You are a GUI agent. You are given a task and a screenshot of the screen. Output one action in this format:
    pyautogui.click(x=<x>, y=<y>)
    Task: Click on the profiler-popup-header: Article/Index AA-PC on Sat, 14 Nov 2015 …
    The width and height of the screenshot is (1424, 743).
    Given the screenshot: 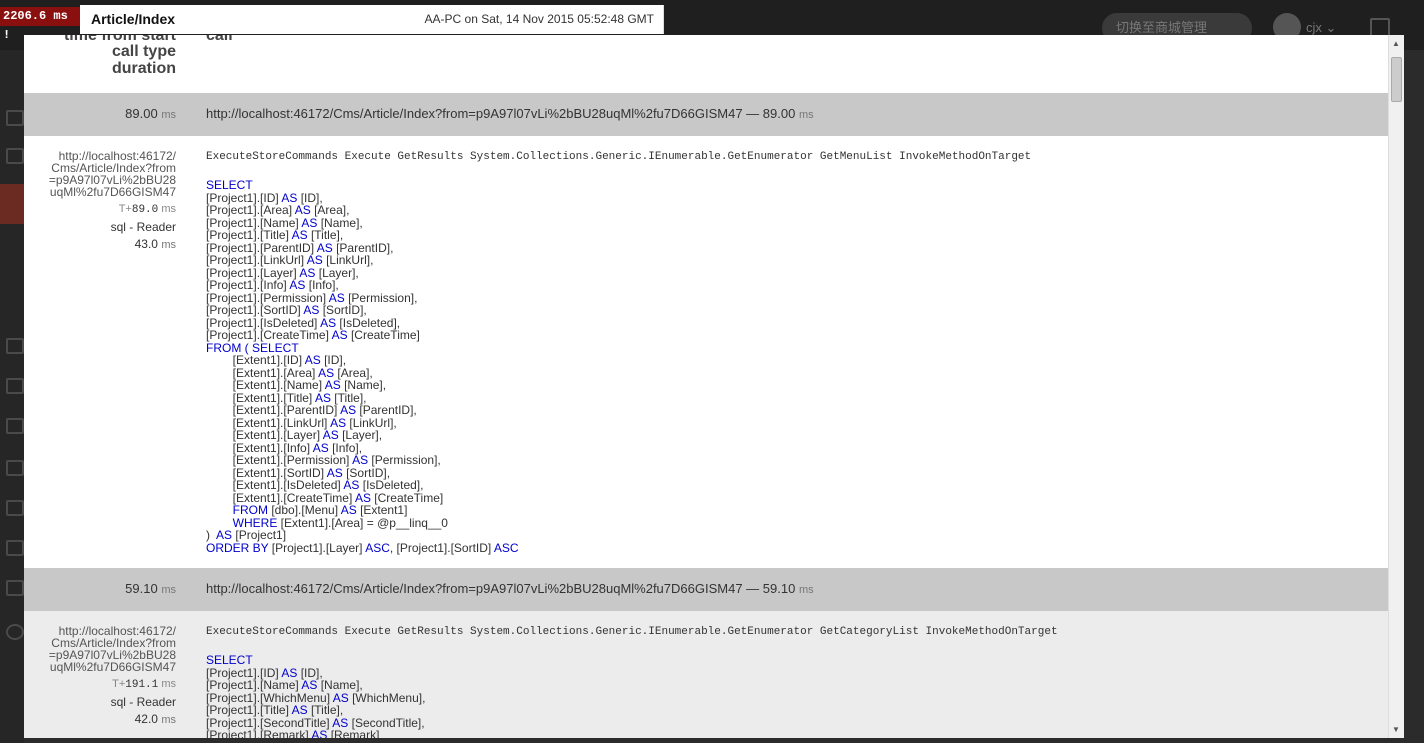 What is the action you would take?
    pyautogui.click(x=372, y=19)
    